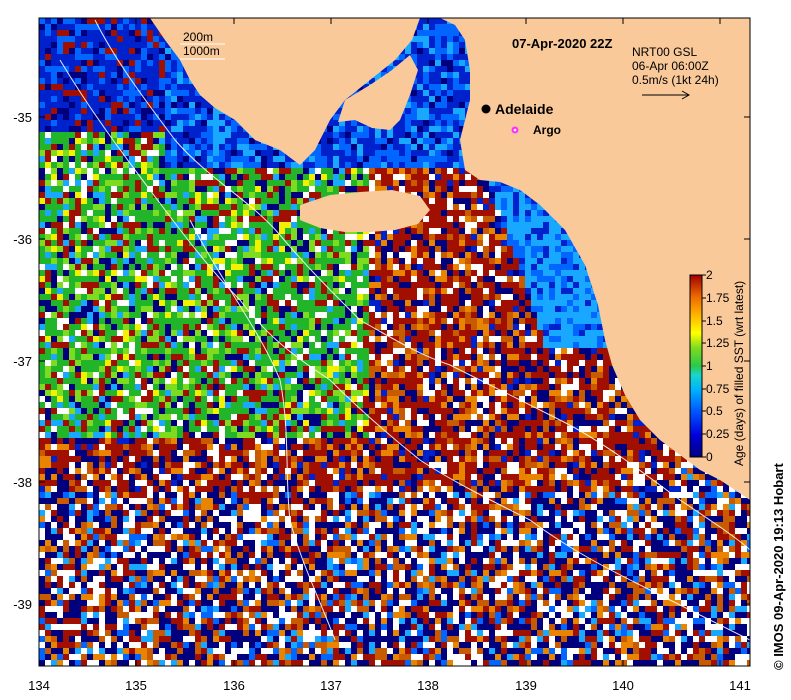 This screenshot has height=700, width=791. Describe the element at coordinates (331, 685) in the screenshot. I see `lon-tick-137: 137` at that location.